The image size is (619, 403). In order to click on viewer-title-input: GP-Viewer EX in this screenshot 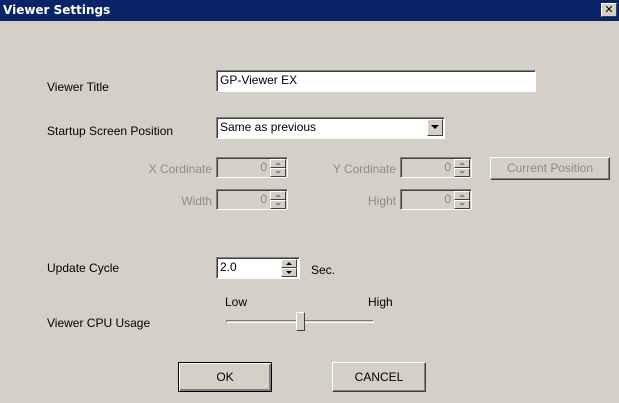, I will do `click(376, 81)`.